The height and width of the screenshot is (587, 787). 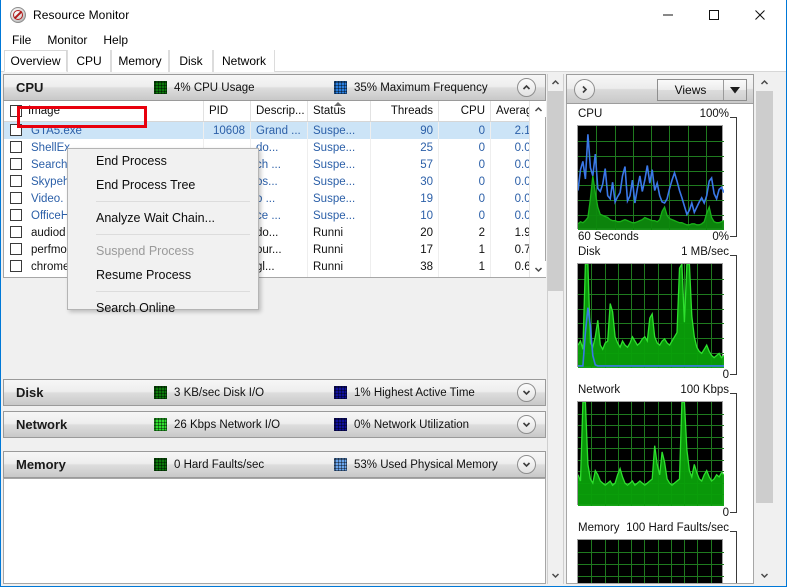 What do you see at coordinates (35, 61) in the screenshot?
I see `tab-overview: Overview` at bounding box center [35, 61].